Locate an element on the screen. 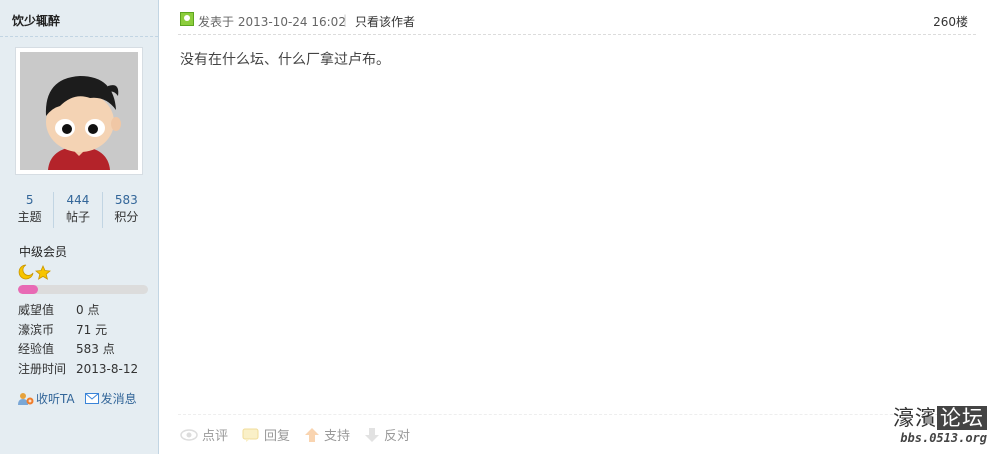 The image size is (997, 454). support-label: 支持 is located at coordinates (337, 436).